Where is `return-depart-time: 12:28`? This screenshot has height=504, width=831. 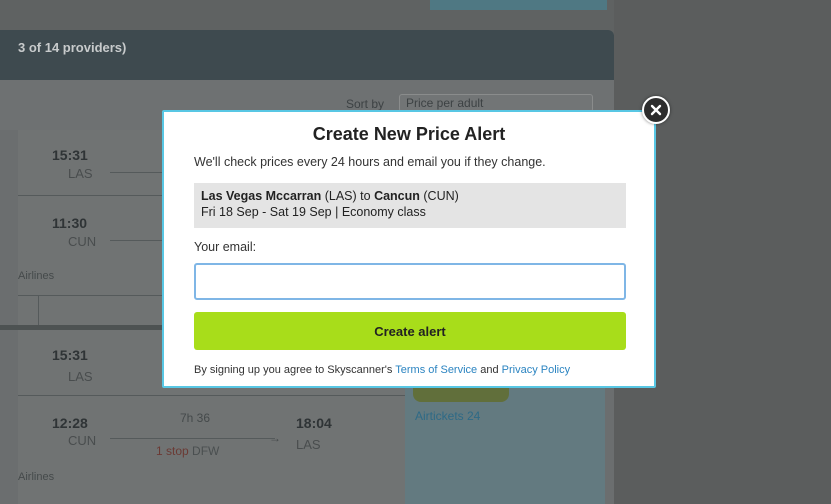
return-depart-time: 12:28 is located at coordinates (70, 423).